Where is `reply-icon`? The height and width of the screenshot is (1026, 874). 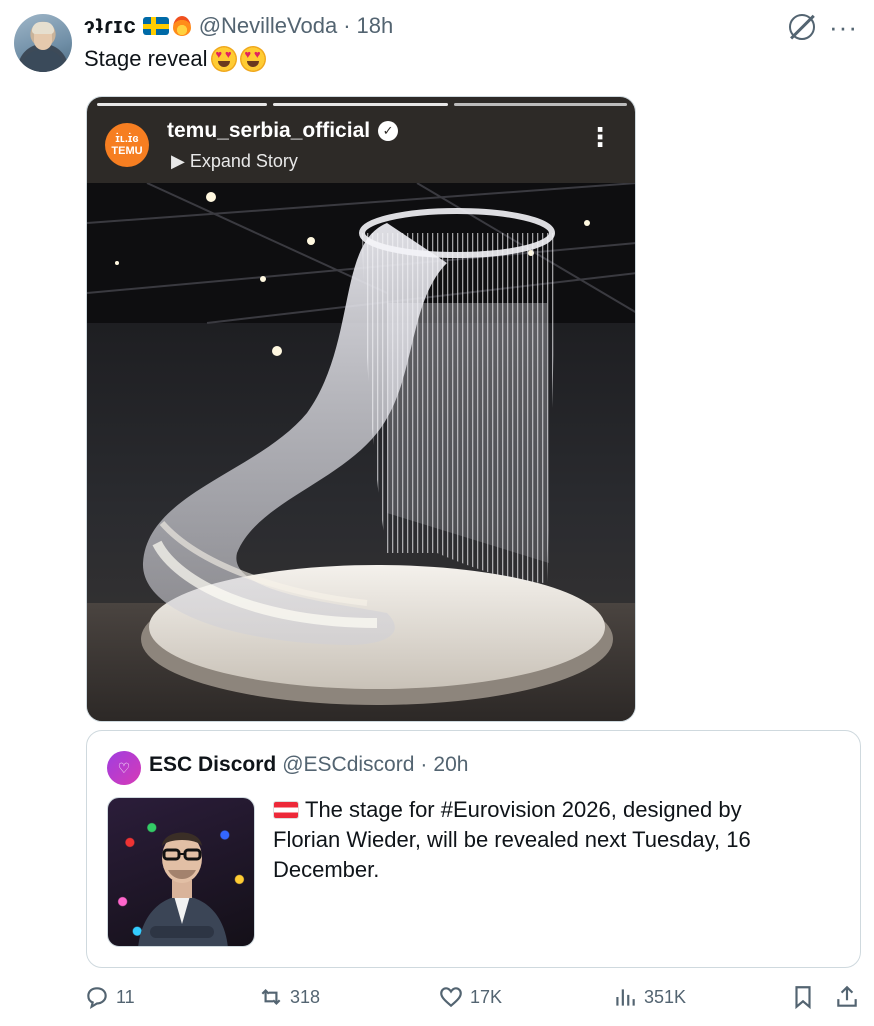 reply-icon is located at coordinates (97, 998).